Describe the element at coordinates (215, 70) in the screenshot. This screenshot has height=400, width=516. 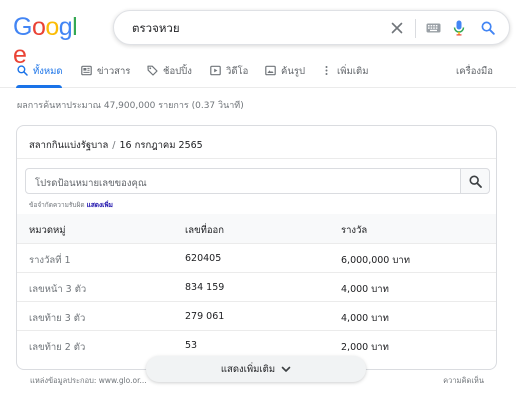
I see `play-icon` at that location.